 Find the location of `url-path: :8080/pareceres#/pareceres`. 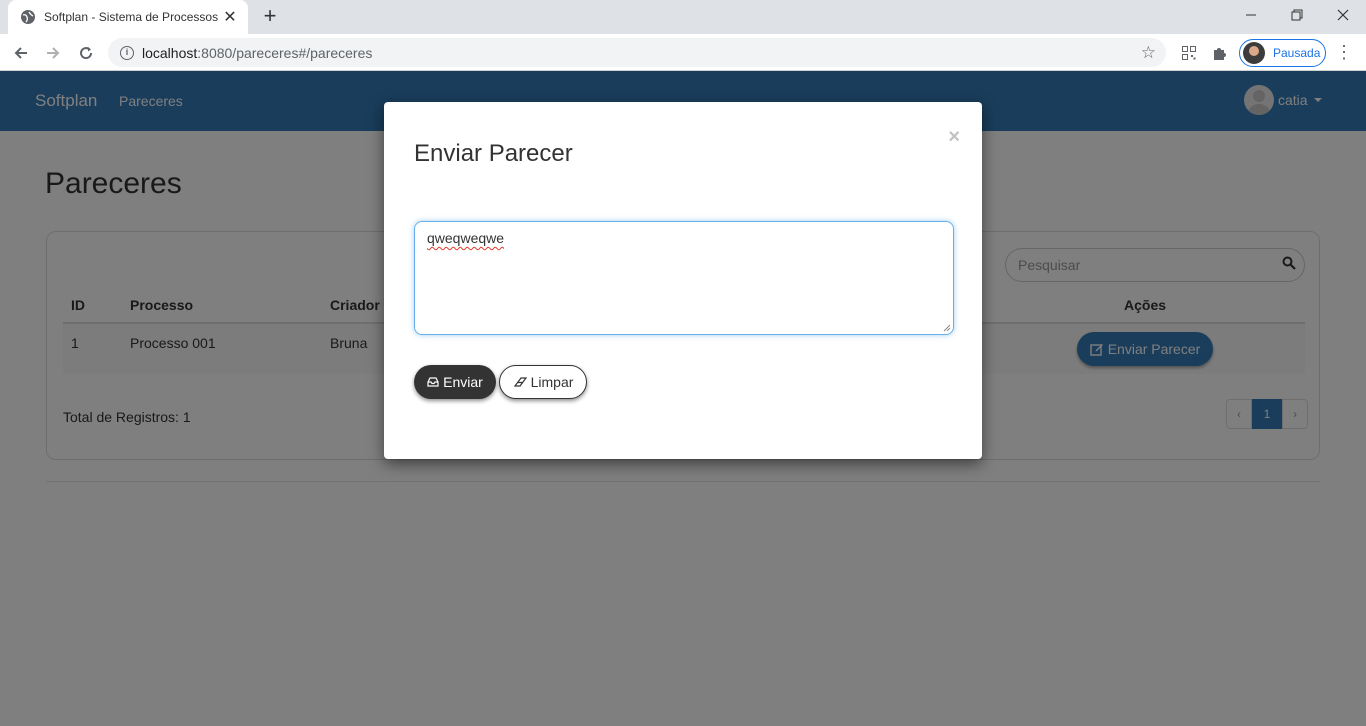

url-path: :8080/pareceres#/pareceres is located at coordinates (285, 52).